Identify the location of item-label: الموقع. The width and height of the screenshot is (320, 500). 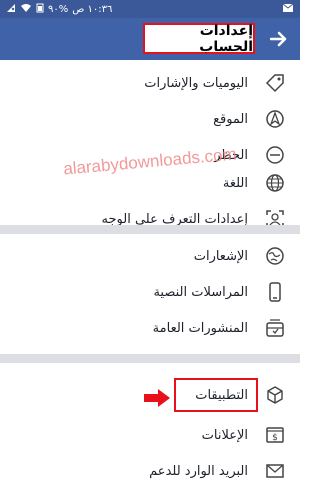
(230, 119).